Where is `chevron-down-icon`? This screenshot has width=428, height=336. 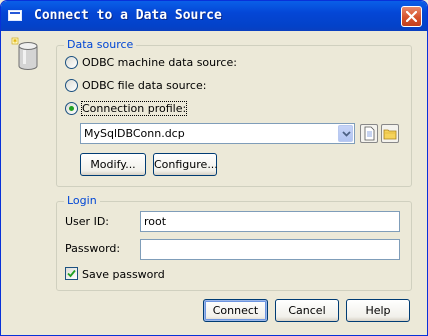
chevron-down-icon is located at coordinates (346, 134).